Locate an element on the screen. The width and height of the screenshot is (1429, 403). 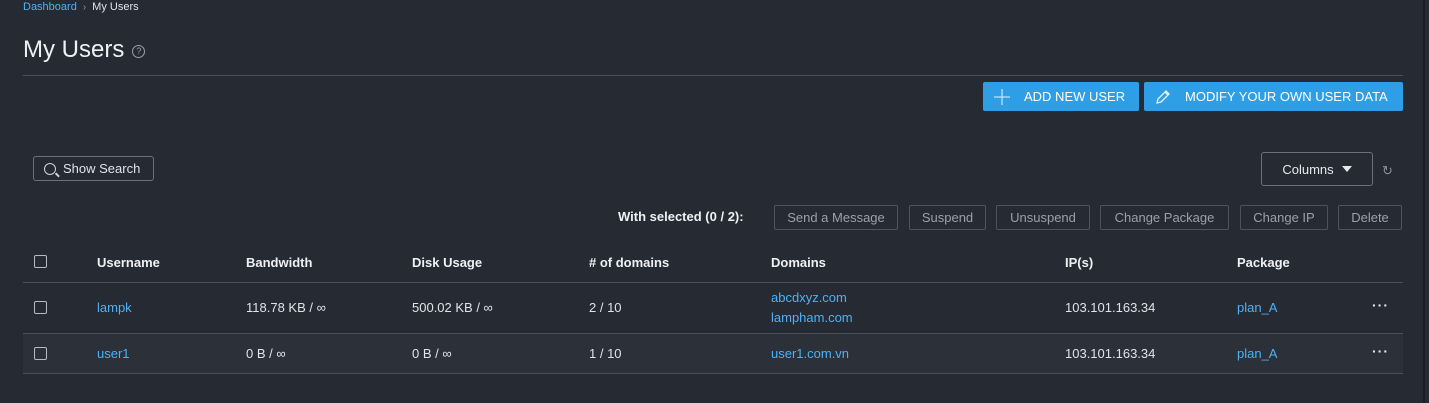
chevron-right-icon: › is located at coordinates (84, 7).